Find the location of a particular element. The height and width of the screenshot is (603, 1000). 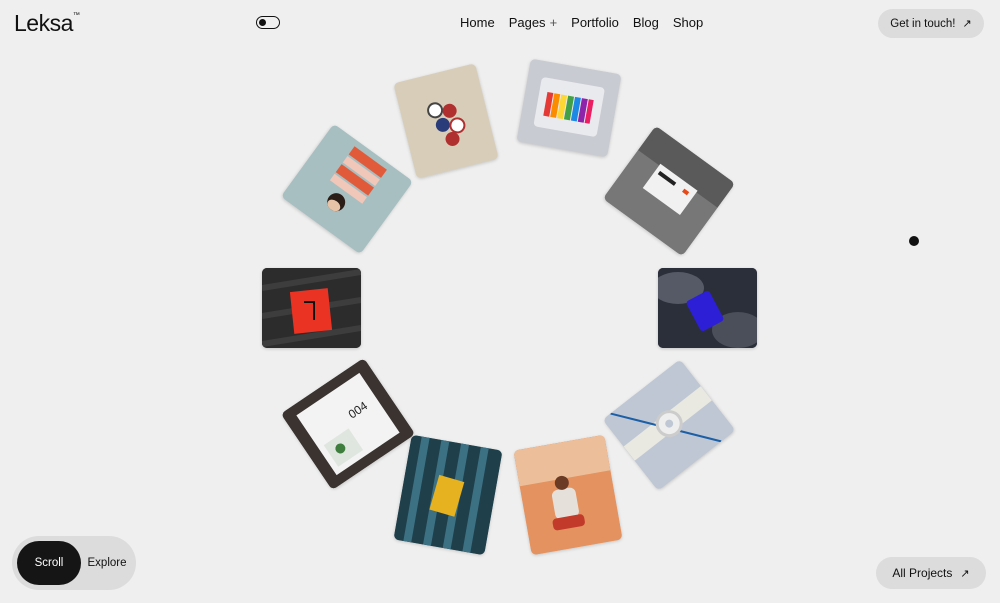

pencils-image is located at coordinates (569, 108).